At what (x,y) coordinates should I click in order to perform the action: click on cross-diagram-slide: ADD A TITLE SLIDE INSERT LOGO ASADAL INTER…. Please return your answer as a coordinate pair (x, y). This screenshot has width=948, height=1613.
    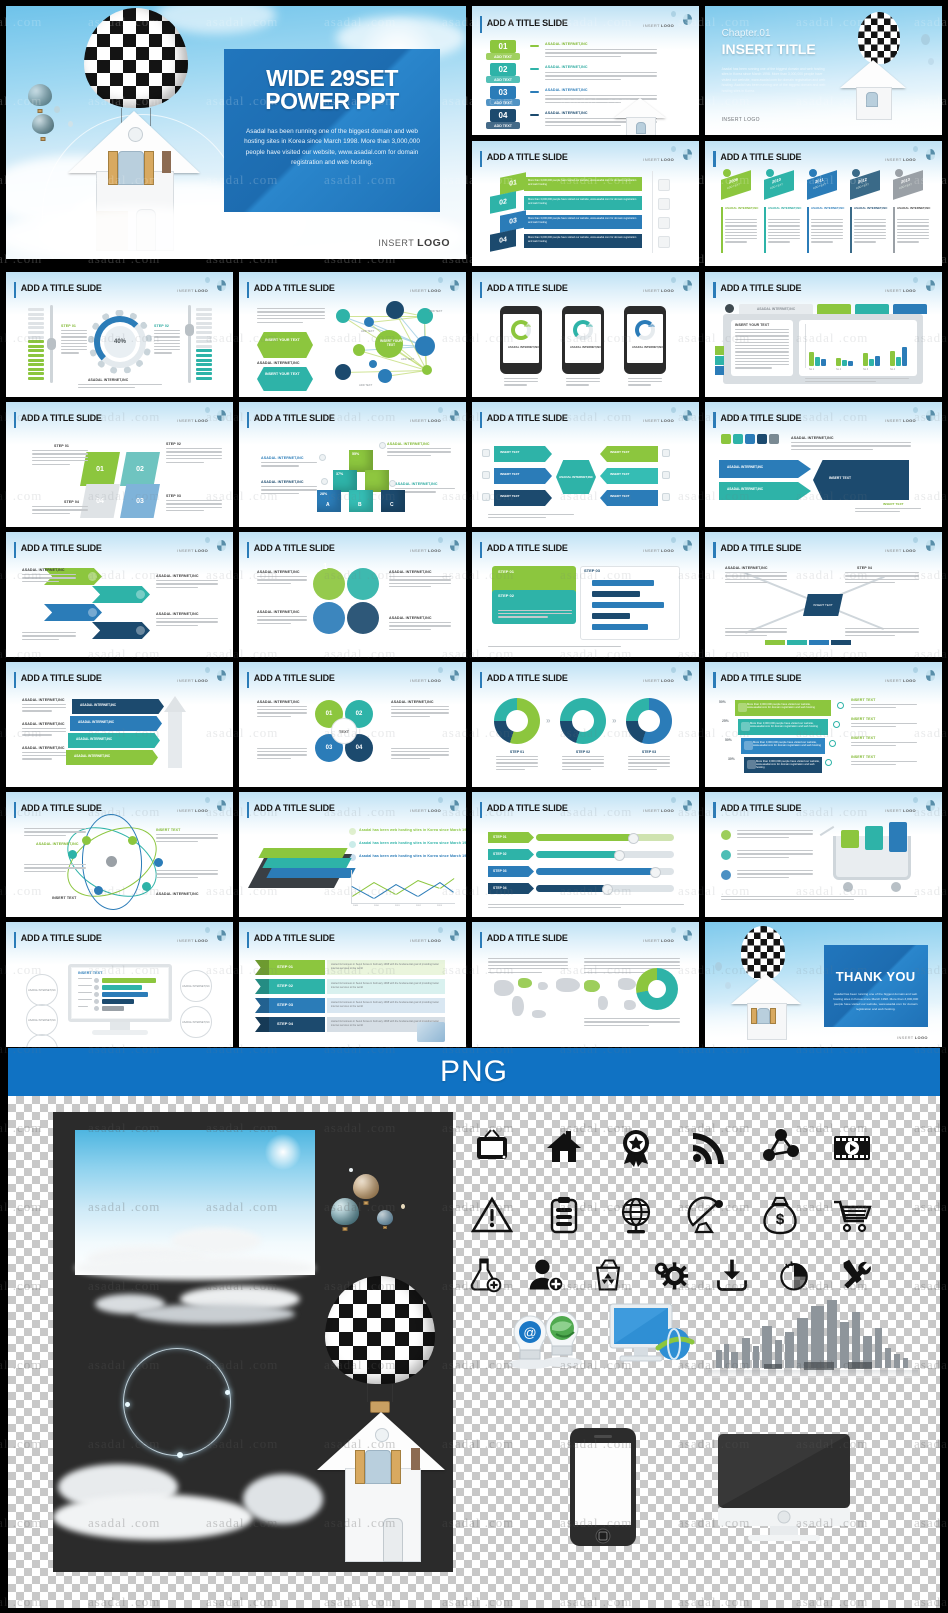
    Looking at the image, I should click on (823, 594).